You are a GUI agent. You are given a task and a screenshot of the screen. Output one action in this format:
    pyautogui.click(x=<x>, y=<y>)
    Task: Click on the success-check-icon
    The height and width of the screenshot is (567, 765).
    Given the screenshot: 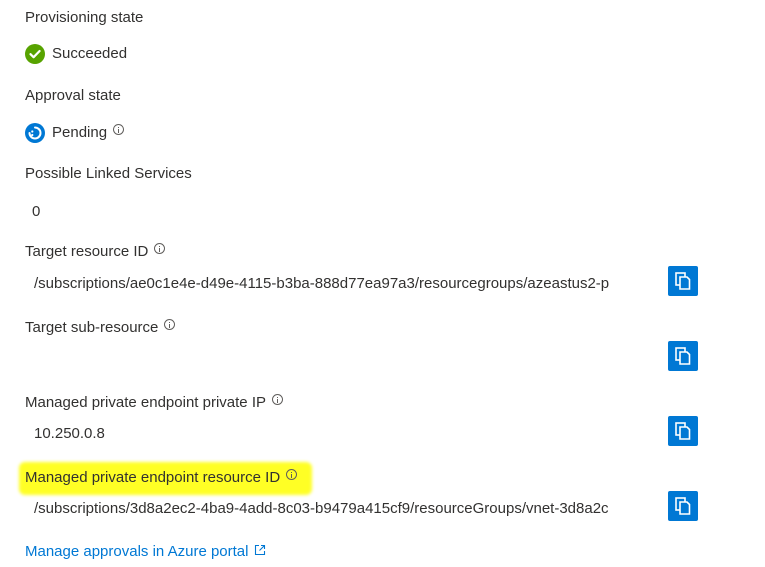 What is the action you would take?
    pyautogui.click(x=35, y=54)
    